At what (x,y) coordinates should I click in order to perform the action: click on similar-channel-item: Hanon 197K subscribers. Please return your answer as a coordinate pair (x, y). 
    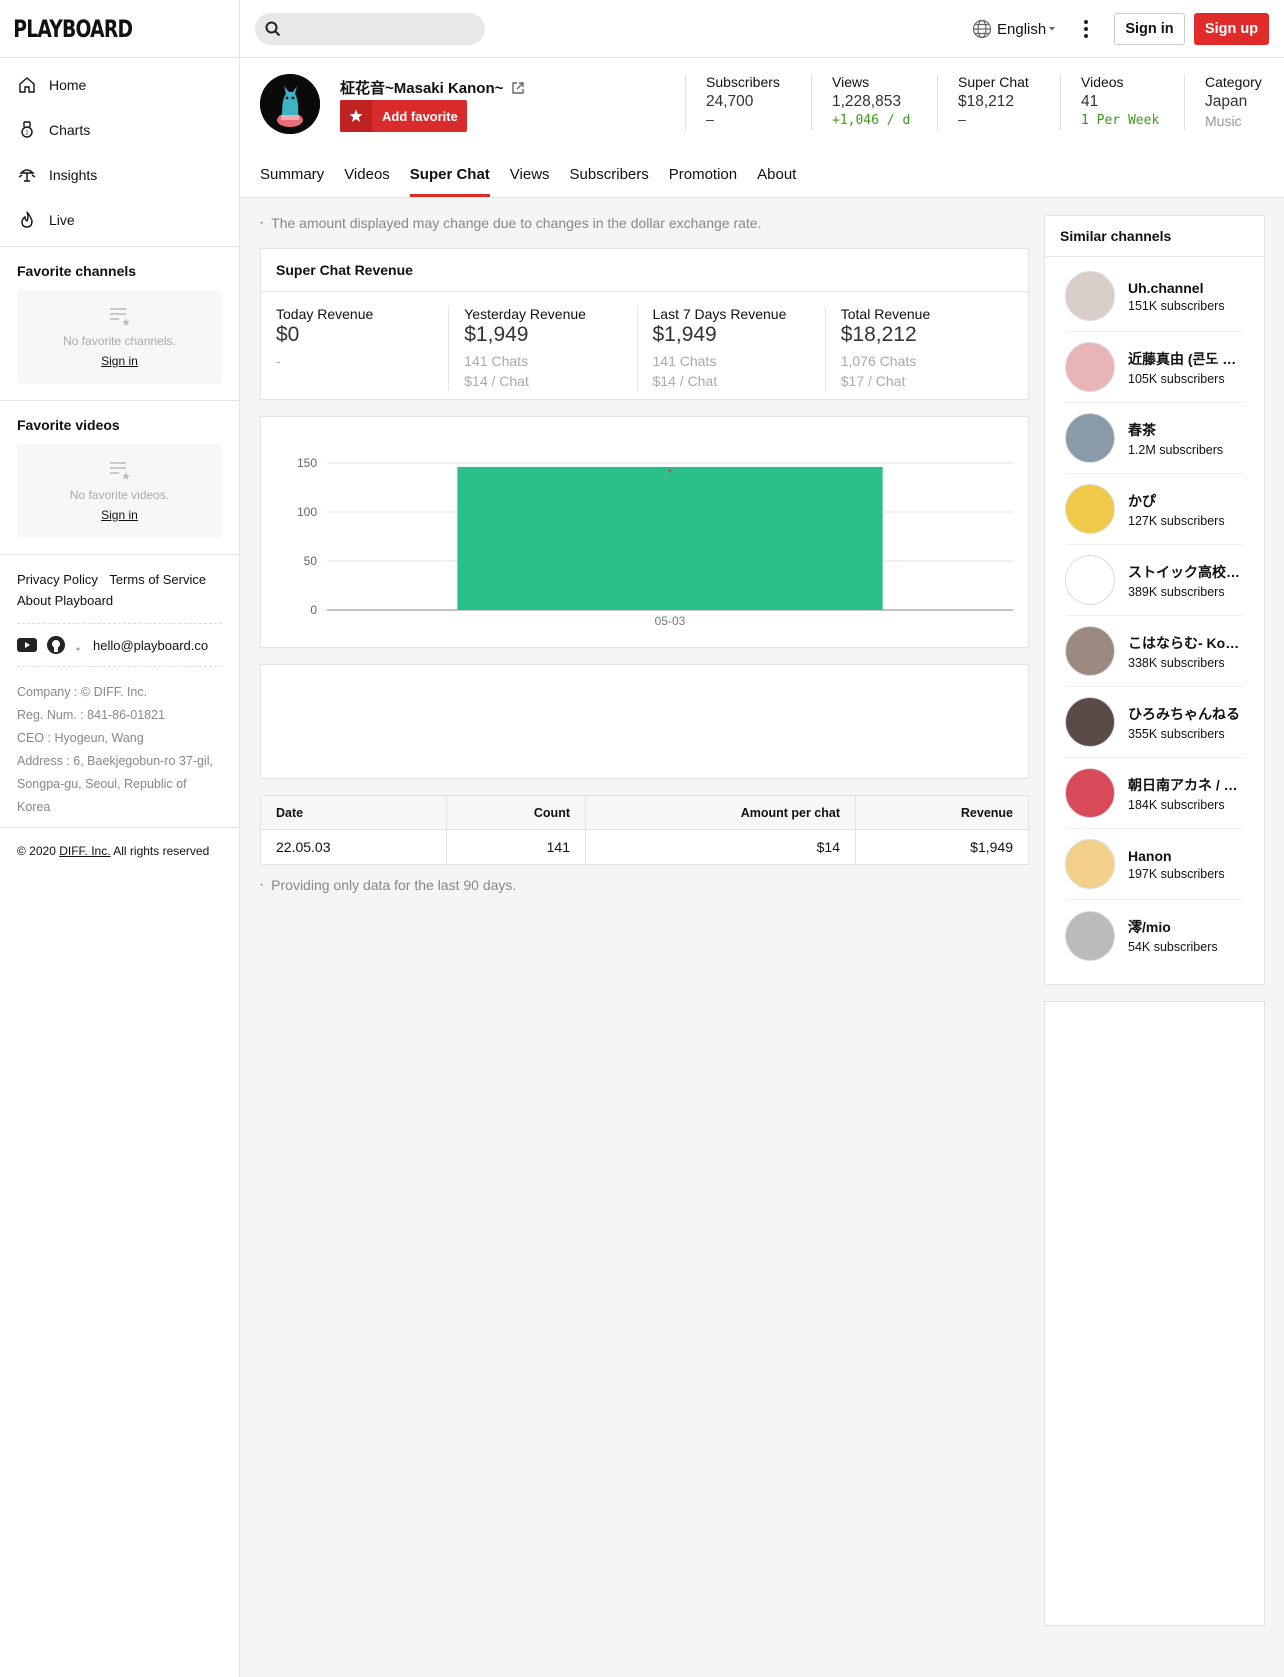
    Looking at the image, I should click on (1154, 864).